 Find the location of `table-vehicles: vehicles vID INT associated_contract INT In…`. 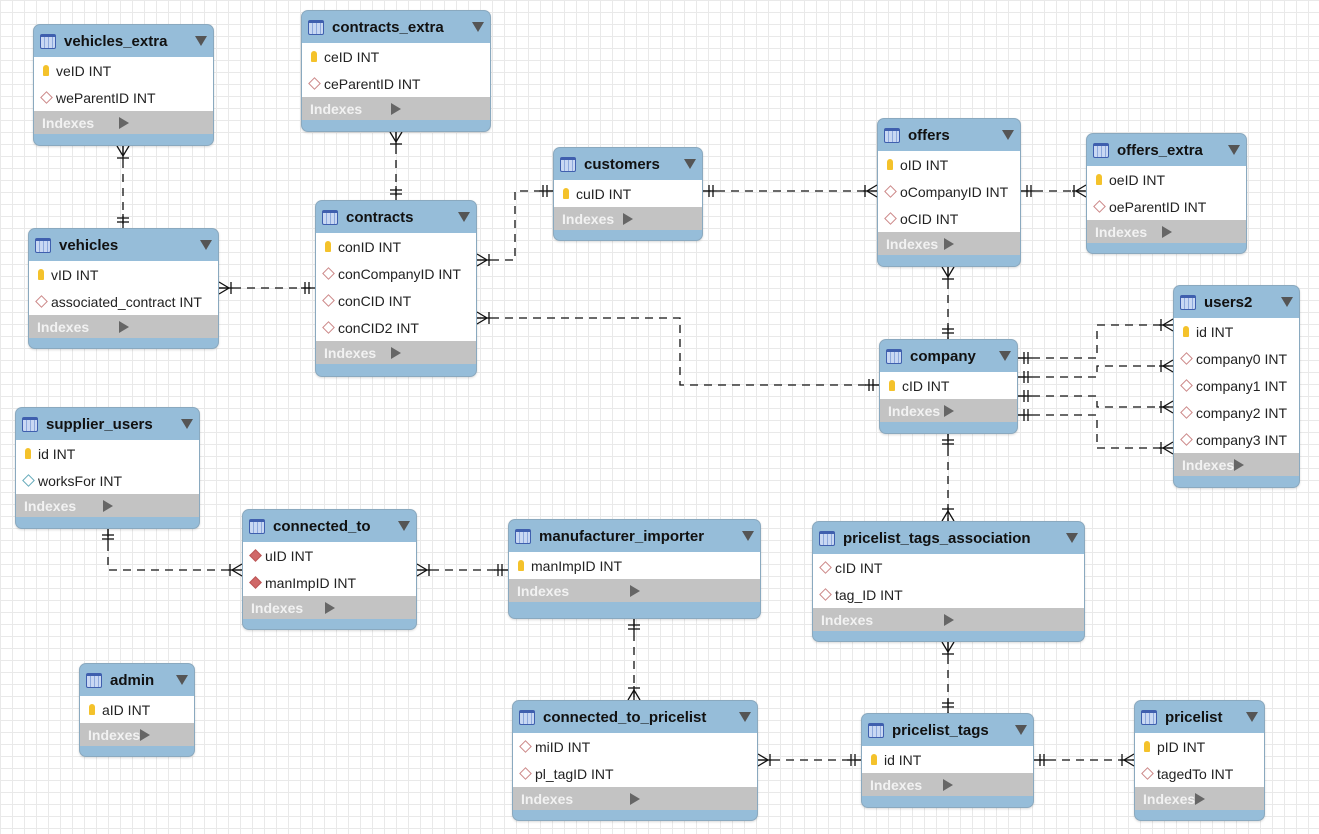

table-vehicles: vehicles vID INT associated_contract INT In… is located at coordinates (123, 288).